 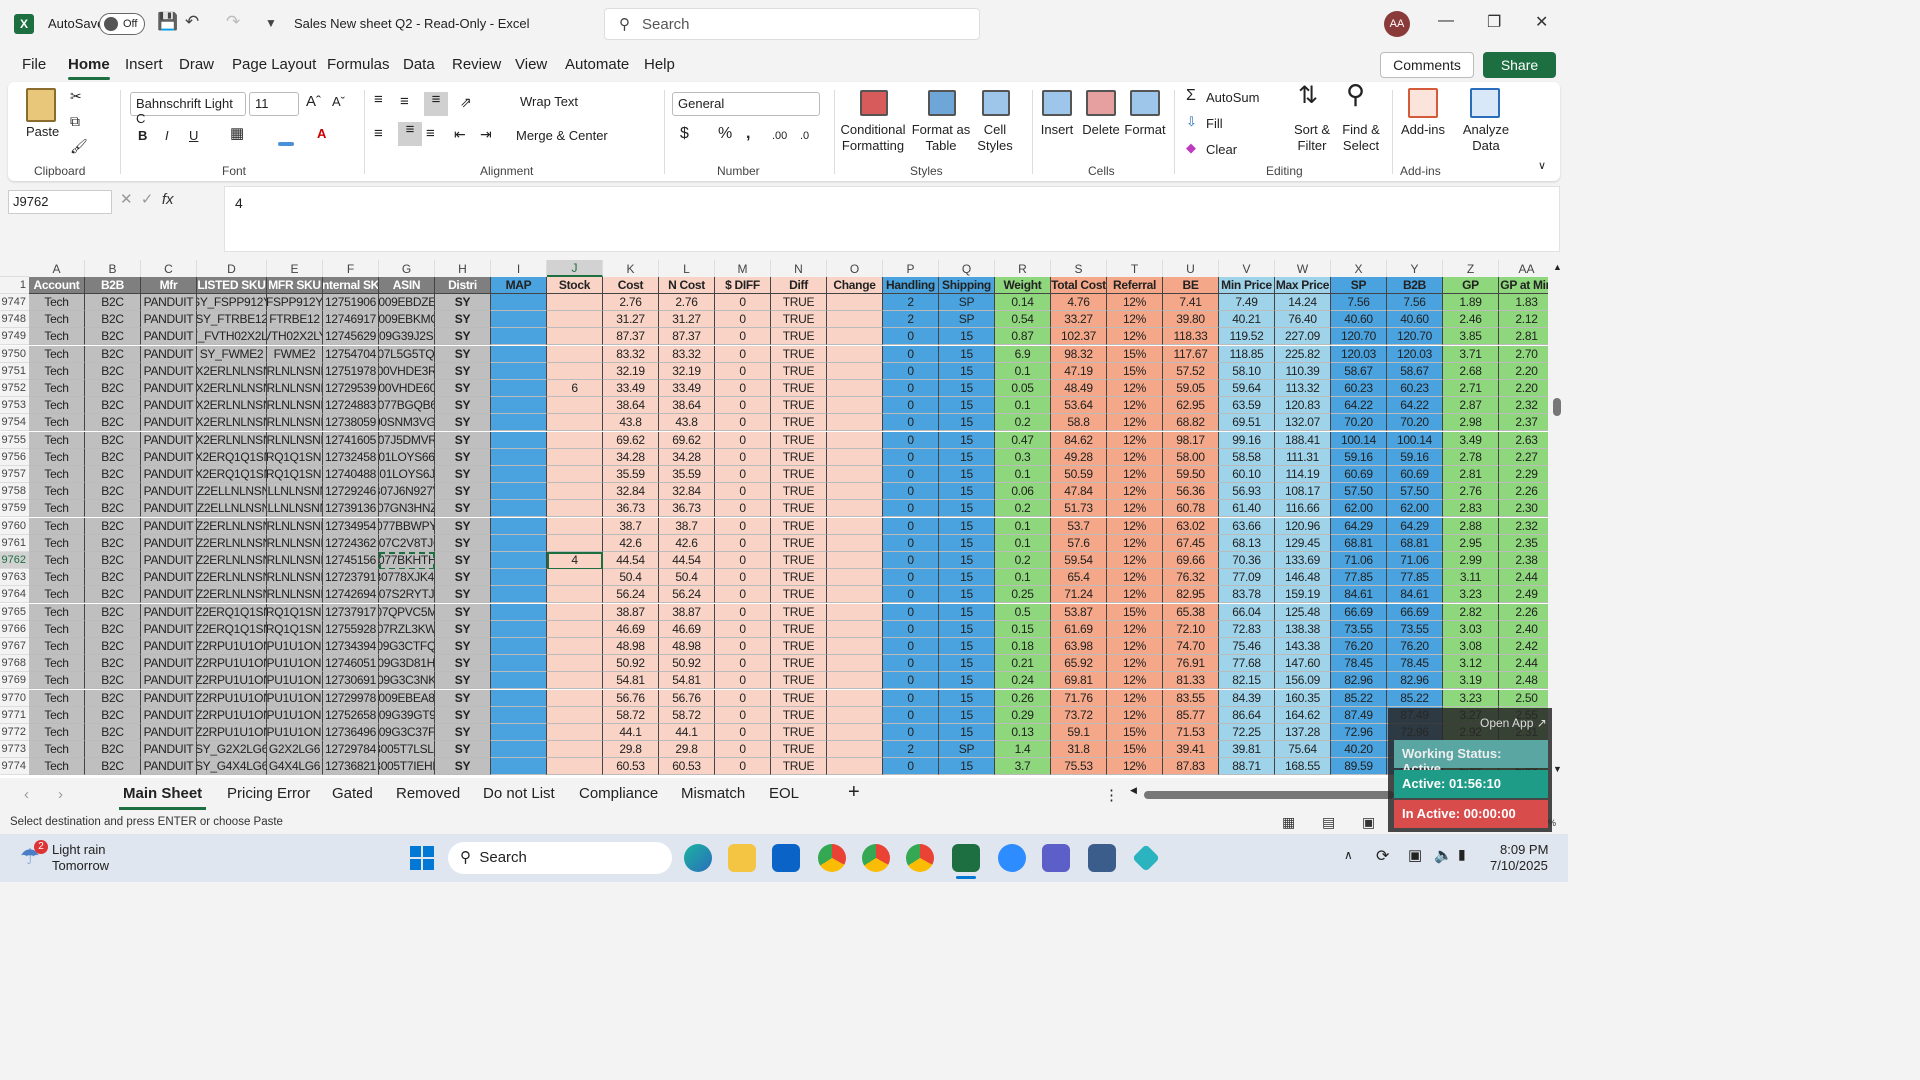 What do you see at coordinates (1303, 371) in the screenshot?
I see `table-cell: 110.39` at bounding box center [1303, 371].